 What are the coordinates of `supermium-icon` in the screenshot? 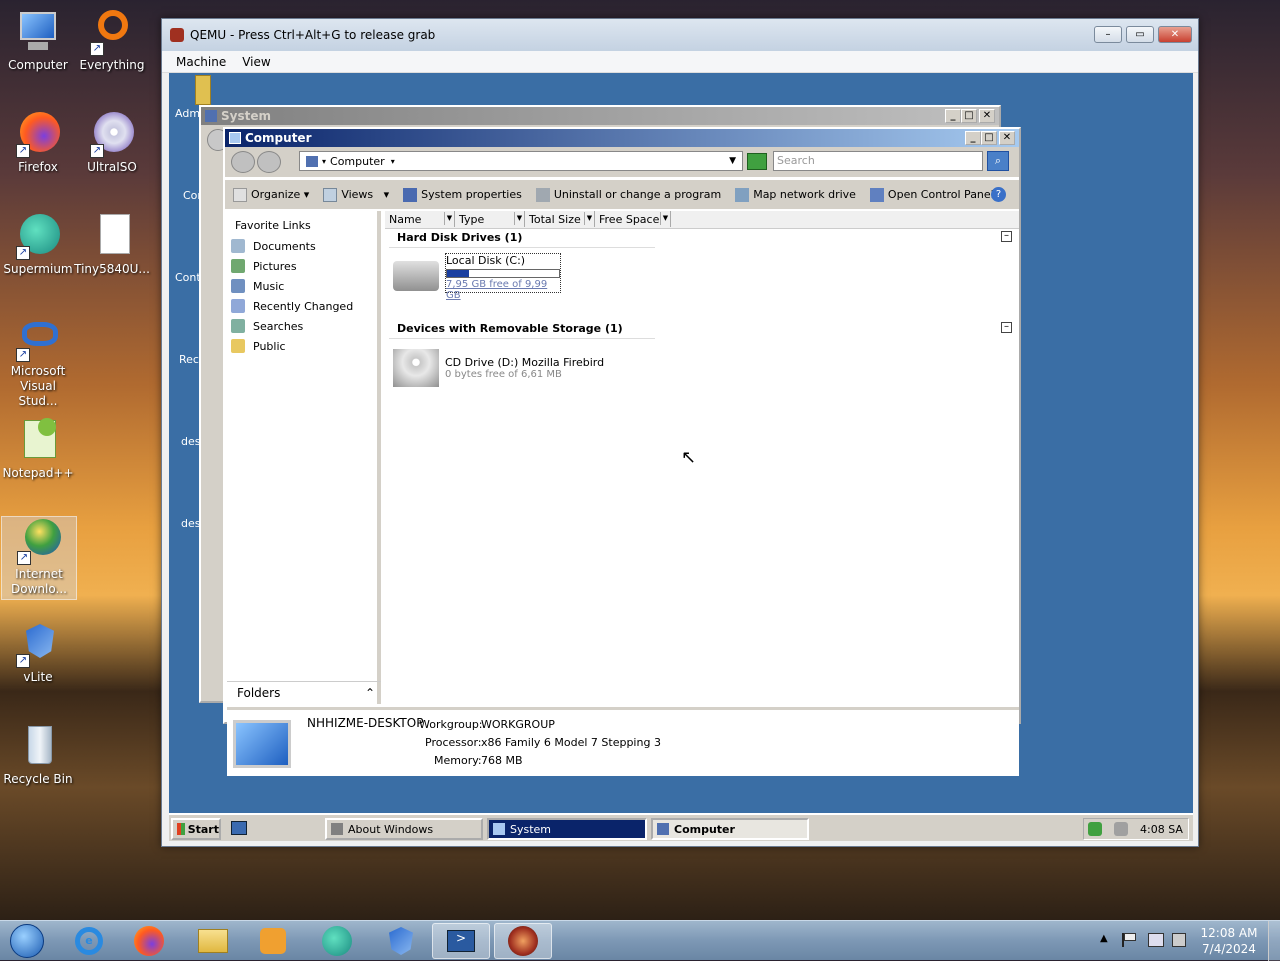 It's located at (337, 941).